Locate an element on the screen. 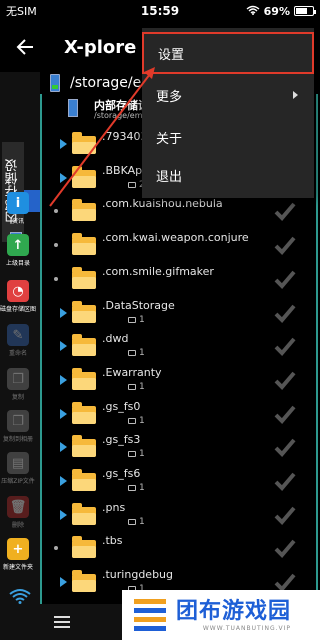  menu-item: 更多 is located at coordinates (228, 95).